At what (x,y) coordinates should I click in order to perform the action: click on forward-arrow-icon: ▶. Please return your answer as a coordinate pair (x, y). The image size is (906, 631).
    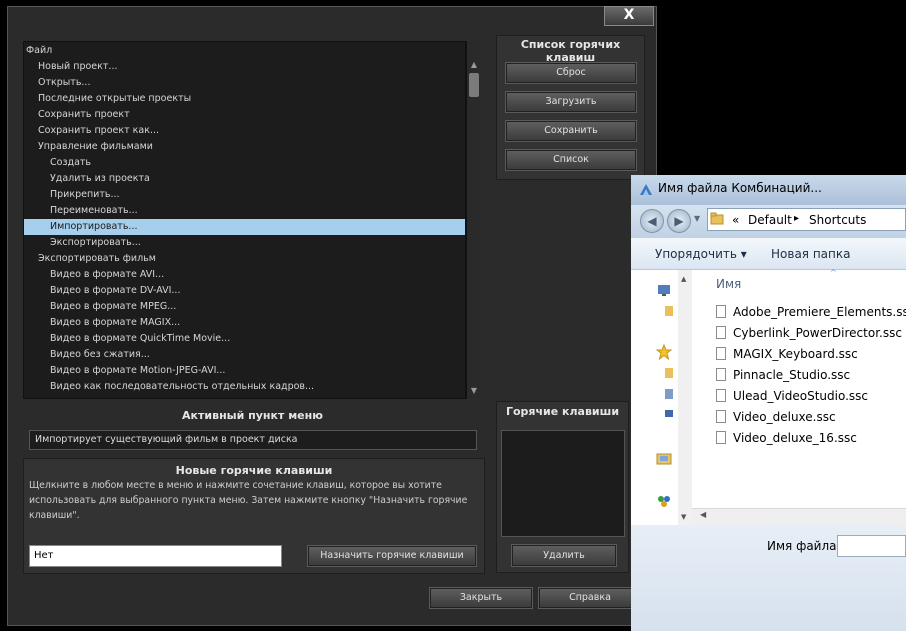
    Looking at the image, I should click on (679, 221).